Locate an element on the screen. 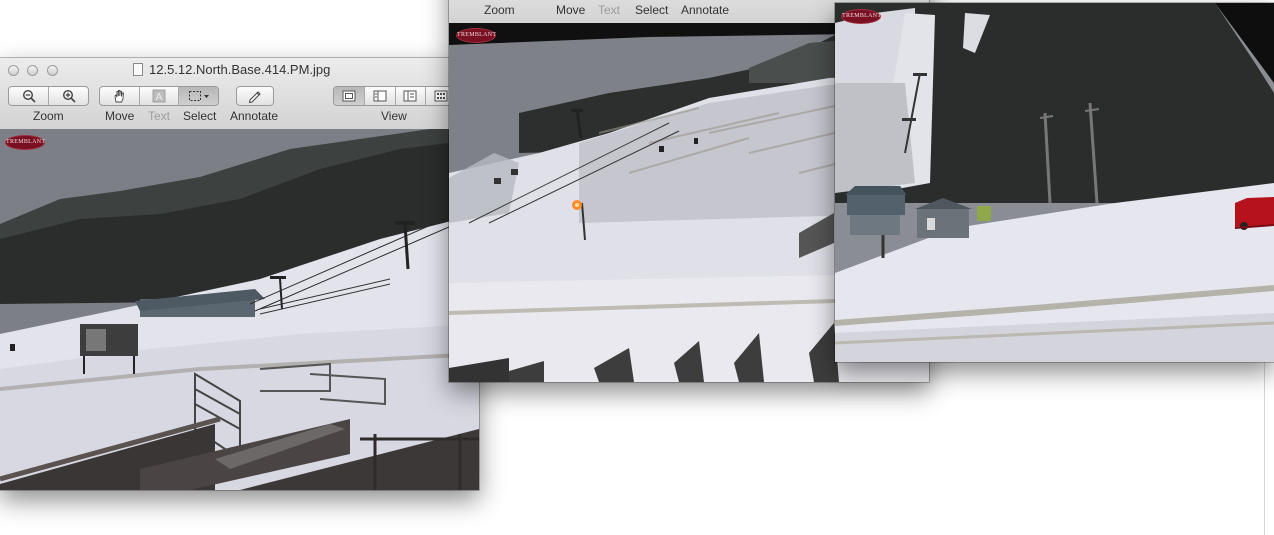 Image resolution: width=1274 pixels, height=535 pixels. view-content-only-button is located at coordinates (349, 96).